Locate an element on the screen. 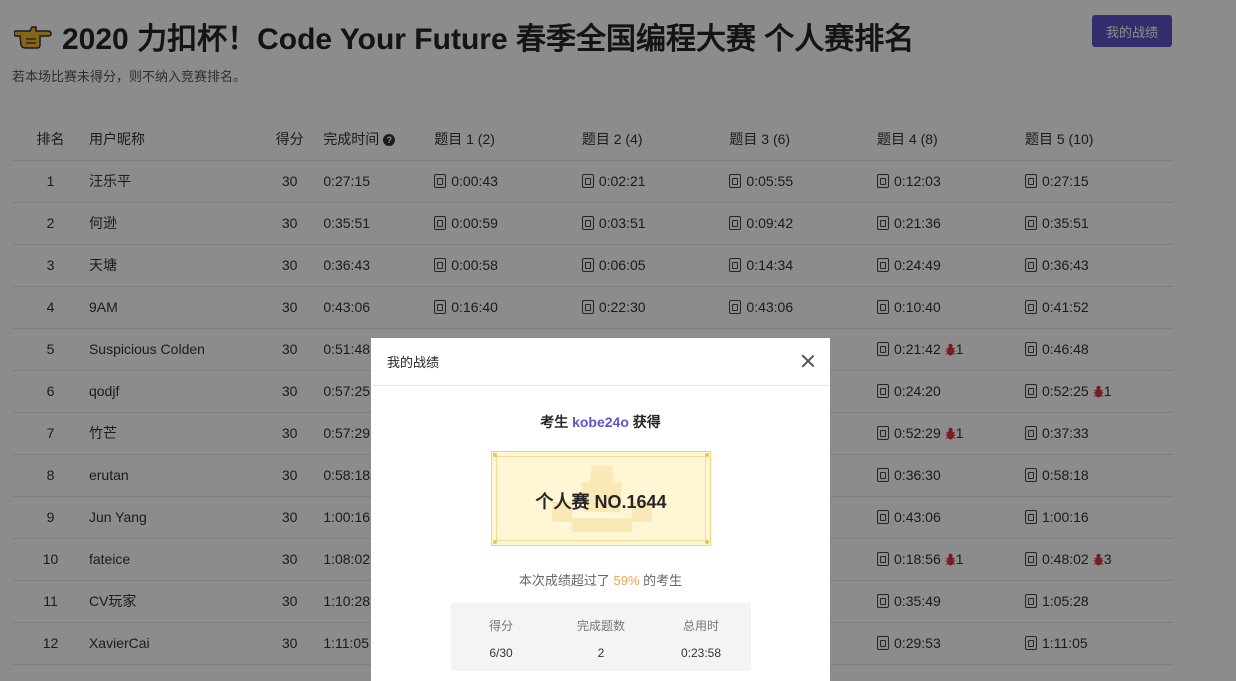  modal-header: 我的战绩 is located at coordinates (600, 362).